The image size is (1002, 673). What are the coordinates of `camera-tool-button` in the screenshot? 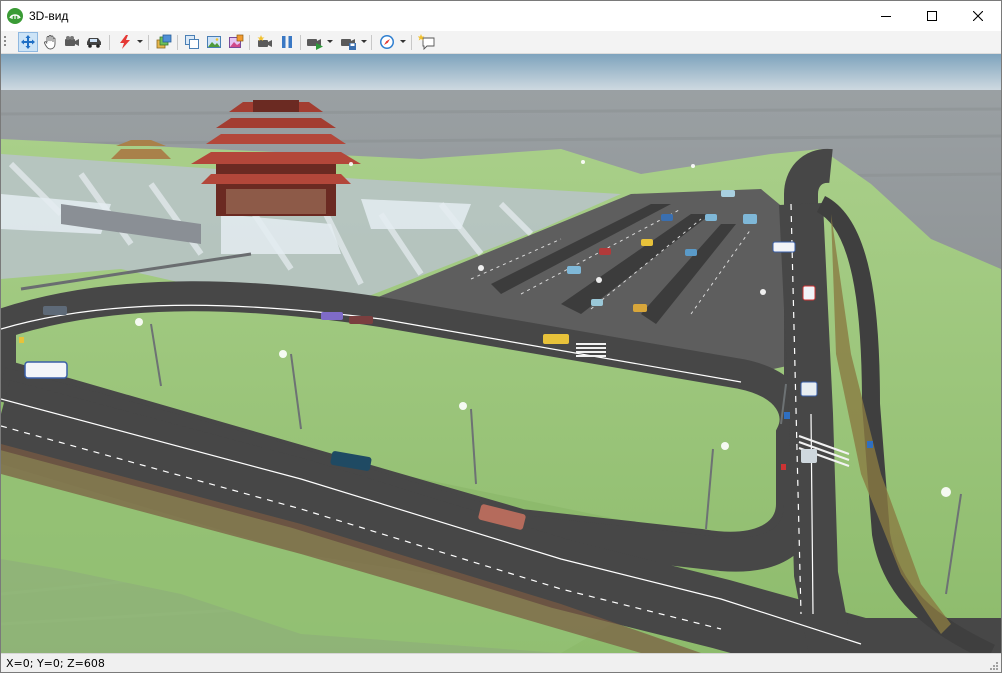 It's located at (72, 42).